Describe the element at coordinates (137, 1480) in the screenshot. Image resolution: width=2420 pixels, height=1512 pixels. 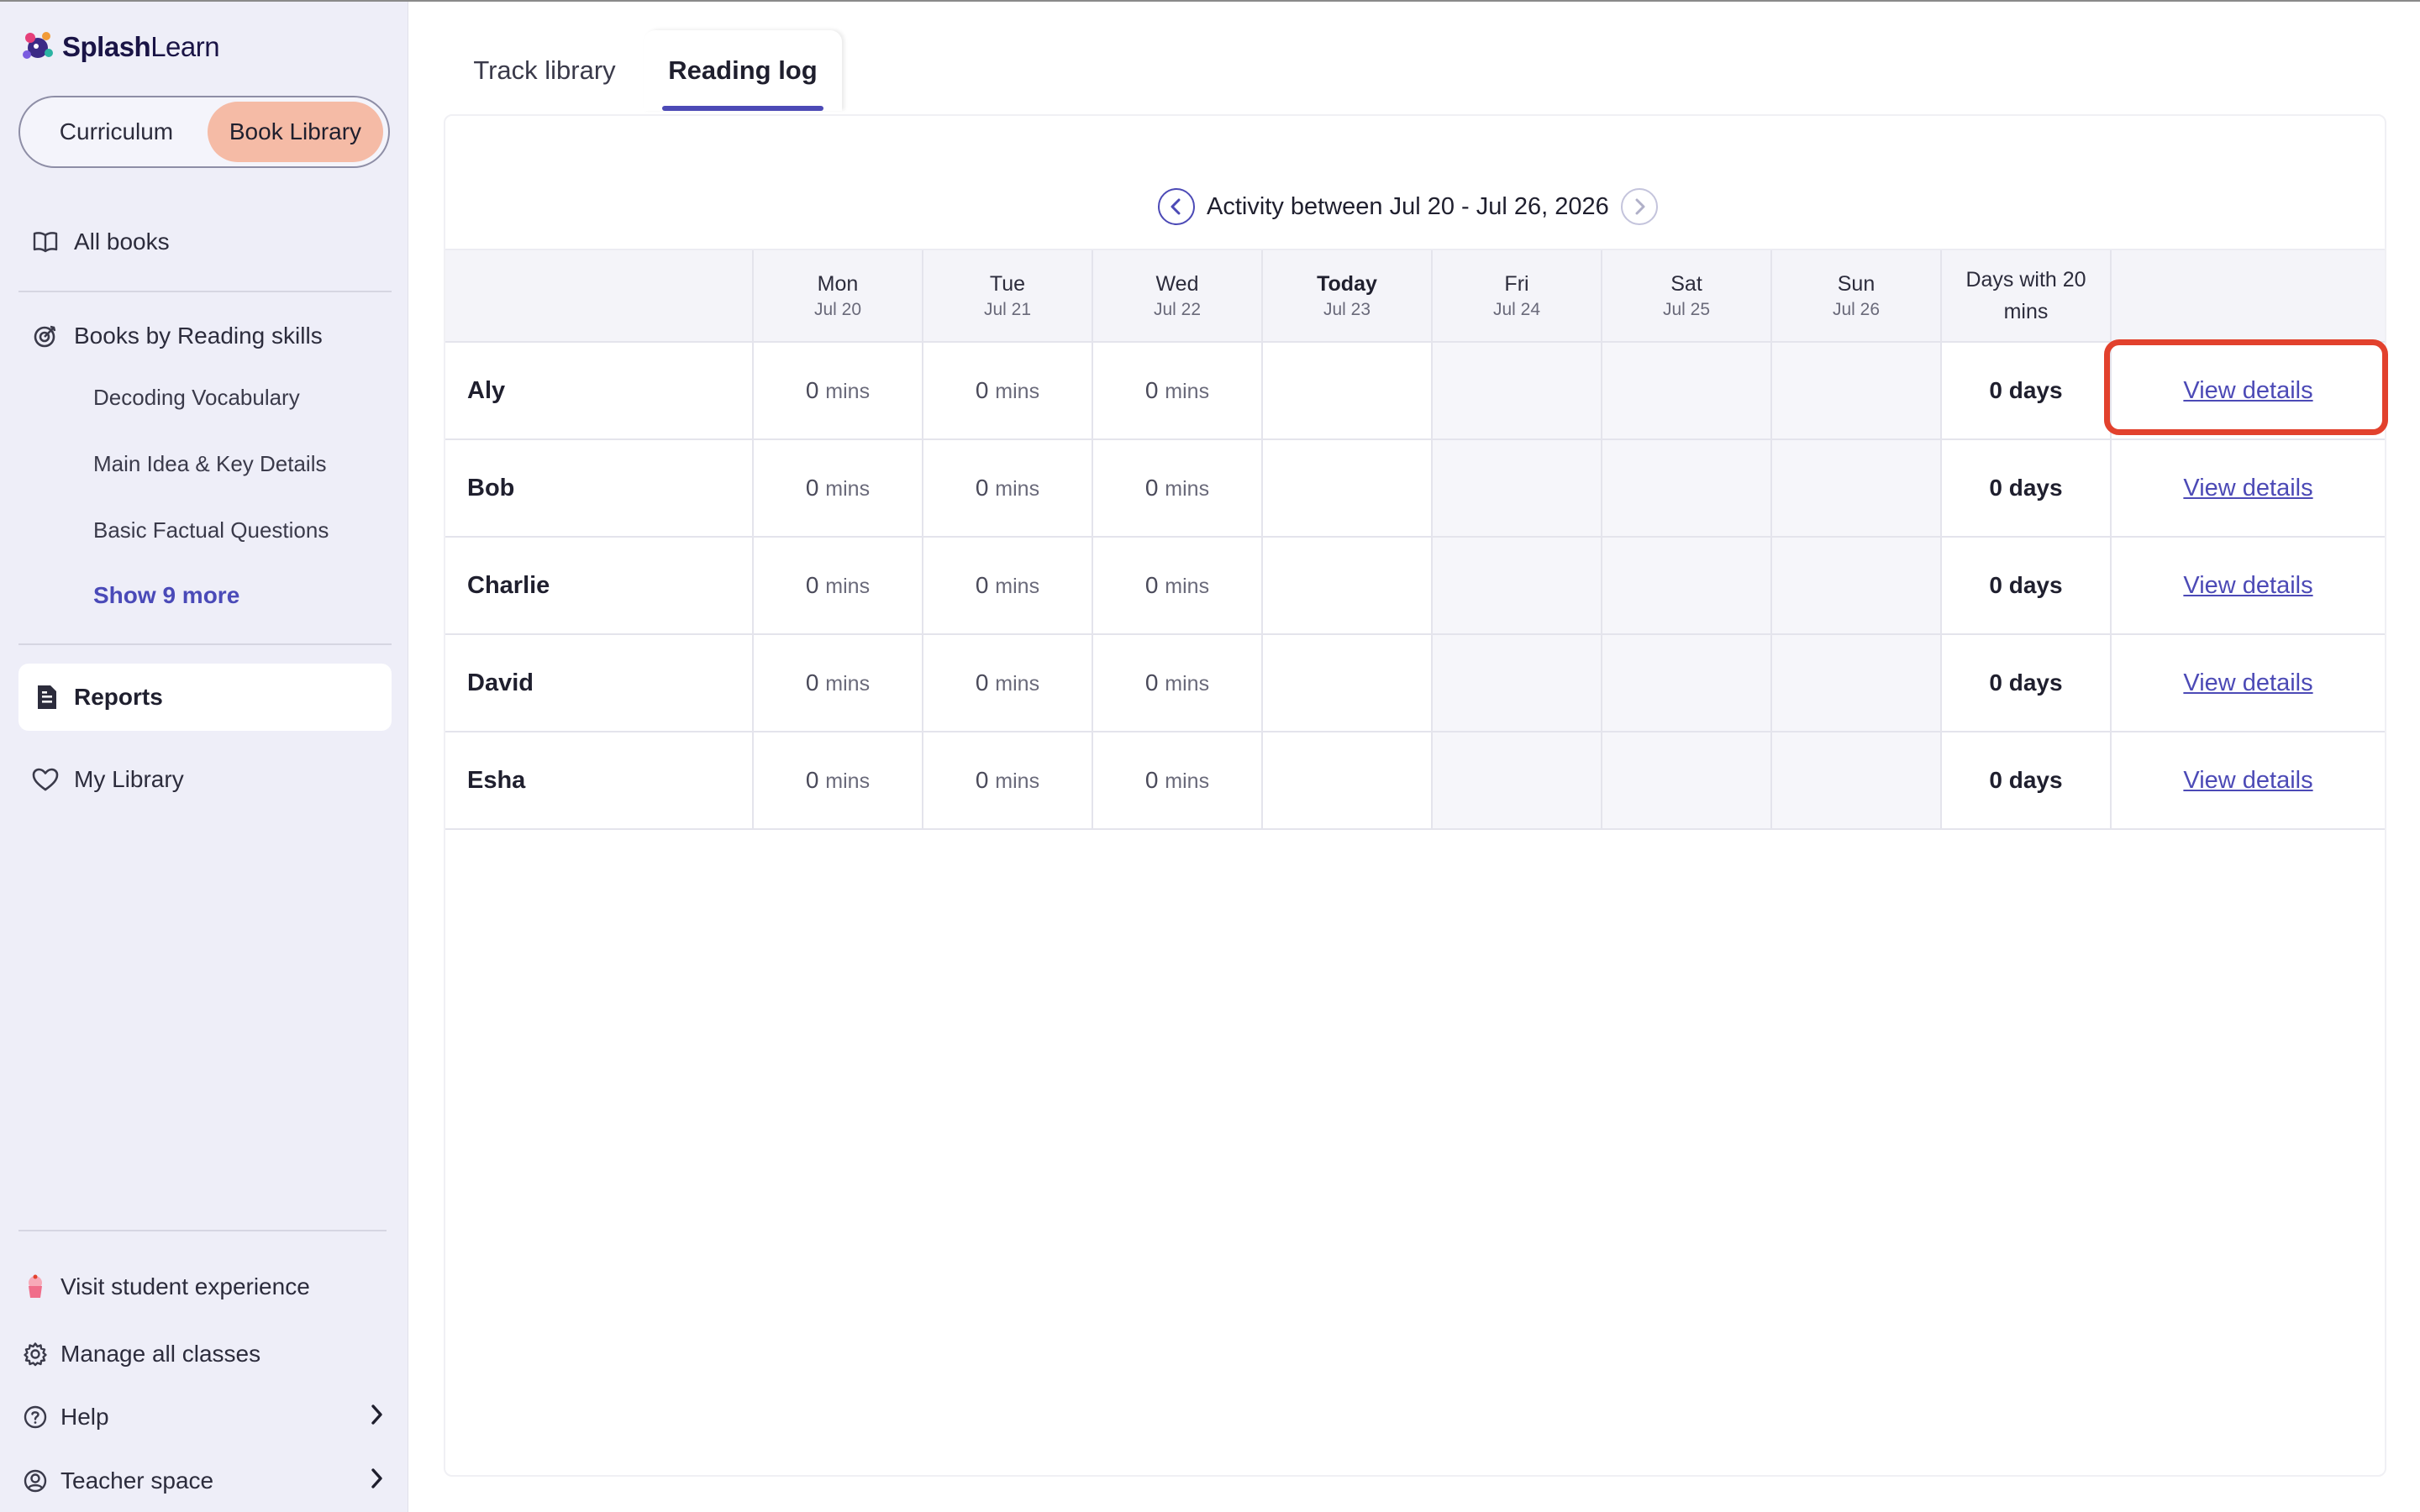
I see `teacher-space-label: Teacher space` at that location.